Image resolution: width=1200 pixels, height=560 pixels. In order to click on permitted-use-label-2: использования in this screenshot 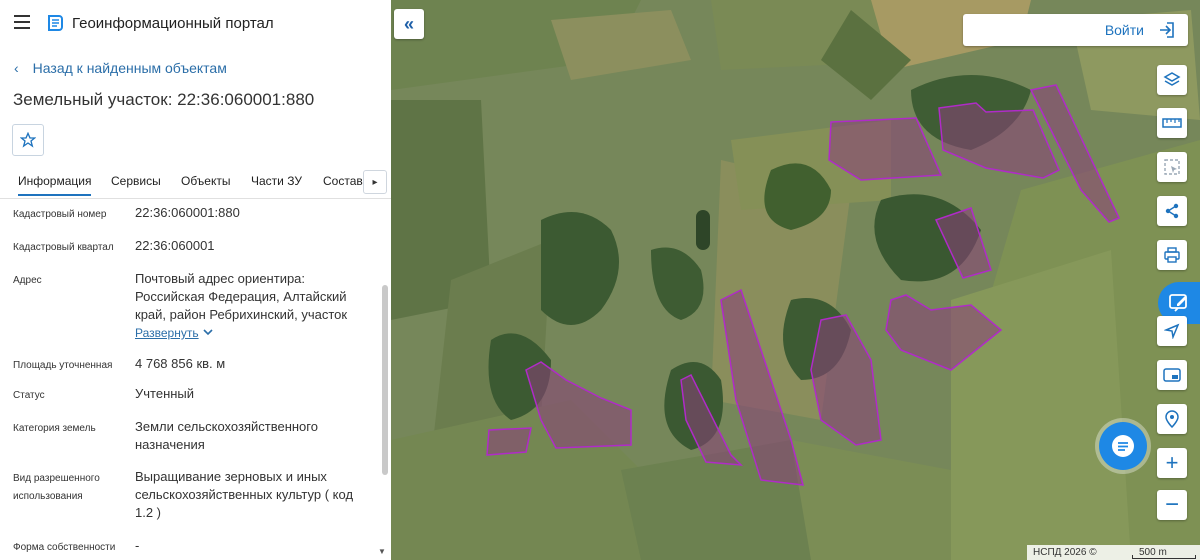, I will do `click(48, 496)`.